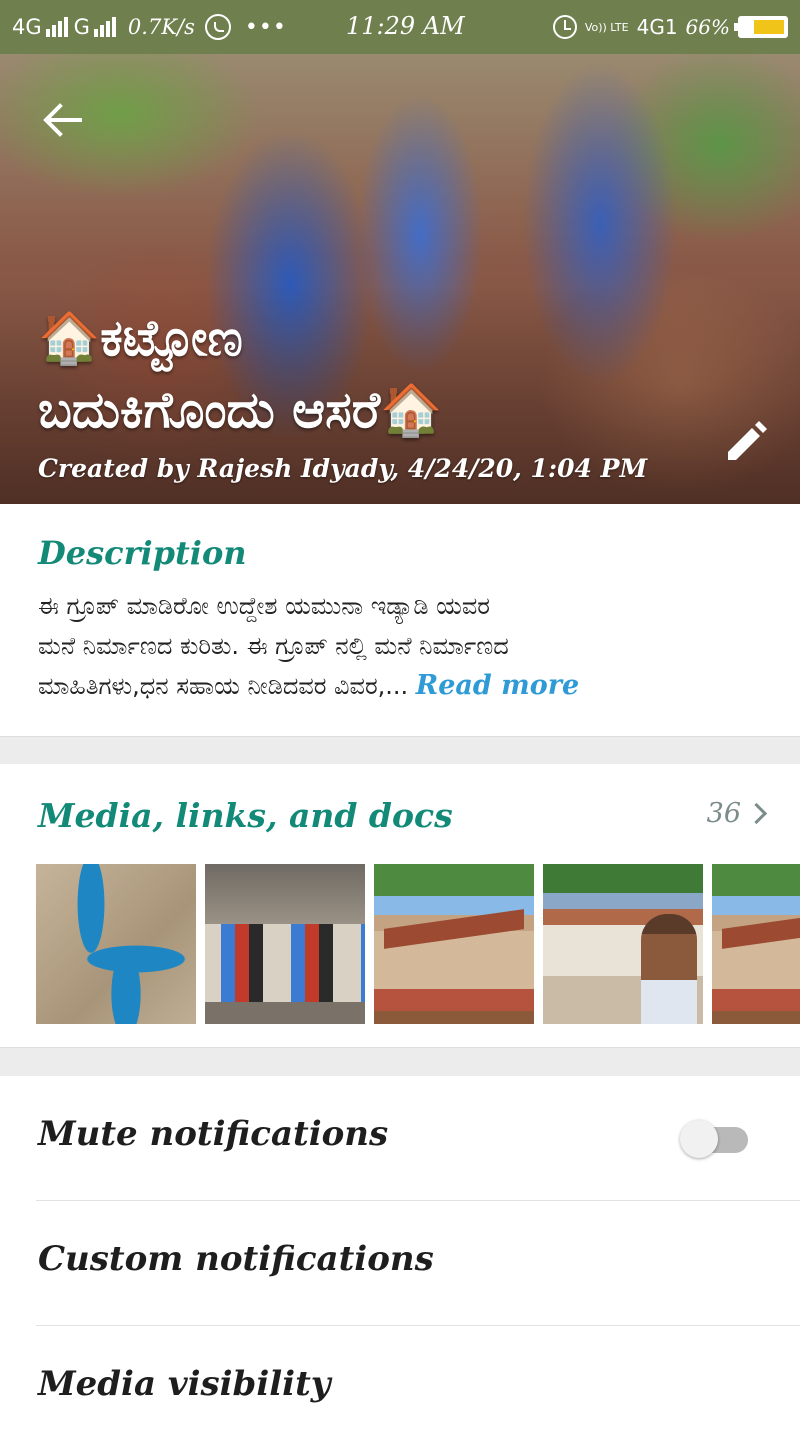  Describe the element at coordinates (27, 27) in the screenshot. I see `network-label-1: 4G` at that location.